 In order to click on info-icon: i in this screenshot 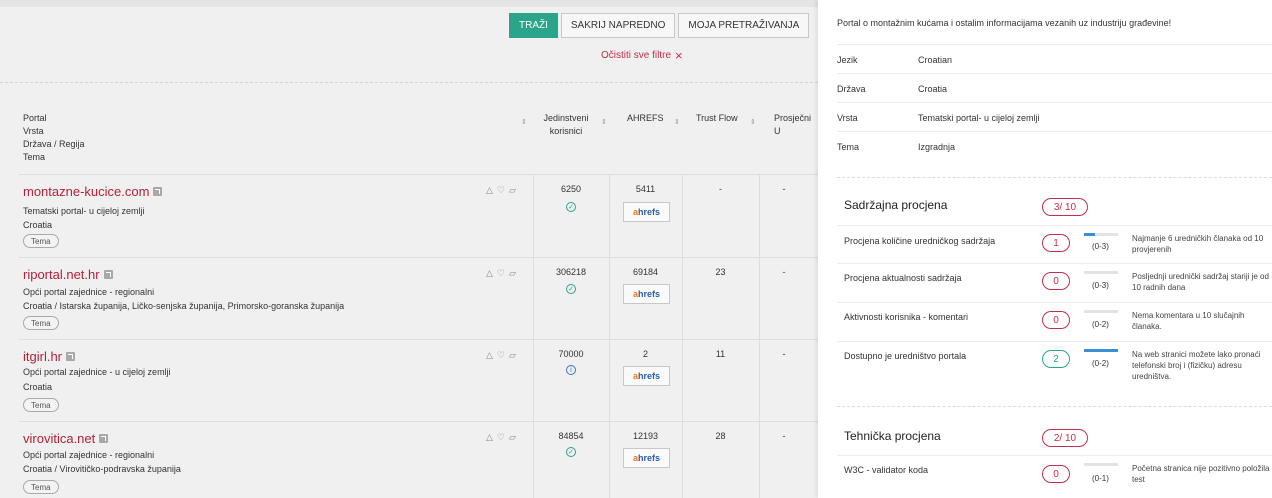, I will do `click(571, 370)`.